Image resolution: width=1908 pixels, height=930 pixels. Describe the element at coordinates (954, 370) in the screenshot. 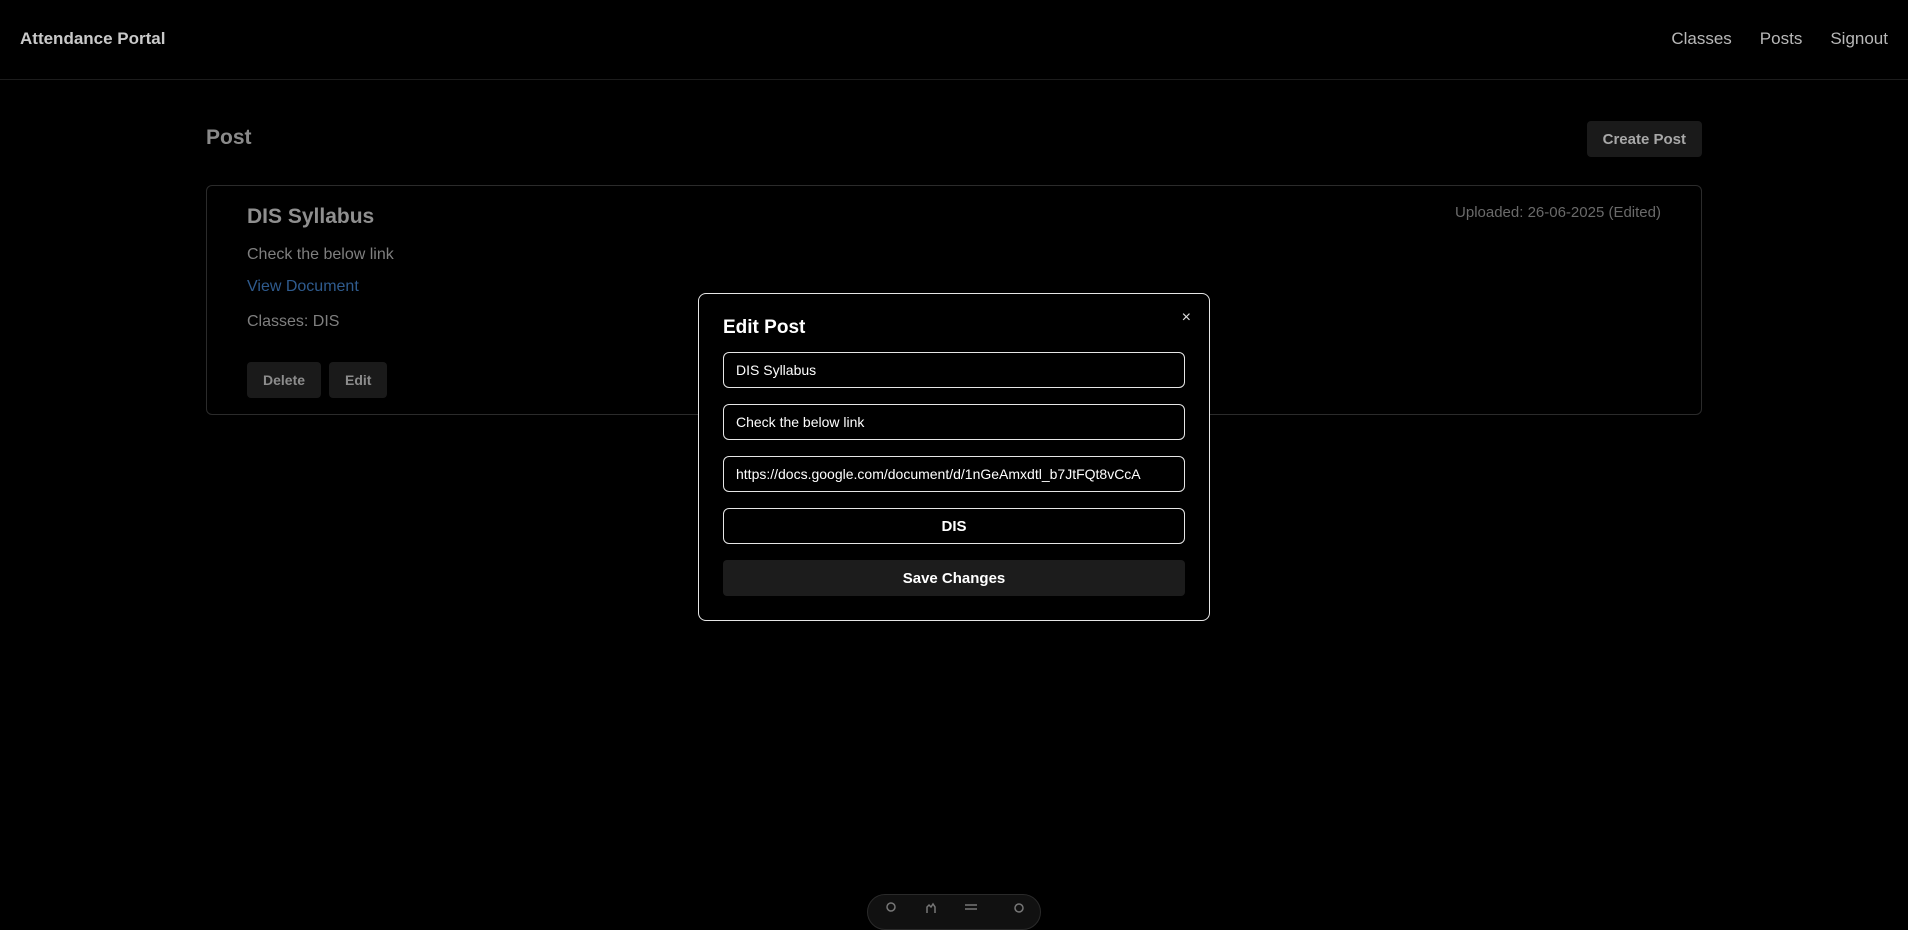

I see `title-input` at that location.